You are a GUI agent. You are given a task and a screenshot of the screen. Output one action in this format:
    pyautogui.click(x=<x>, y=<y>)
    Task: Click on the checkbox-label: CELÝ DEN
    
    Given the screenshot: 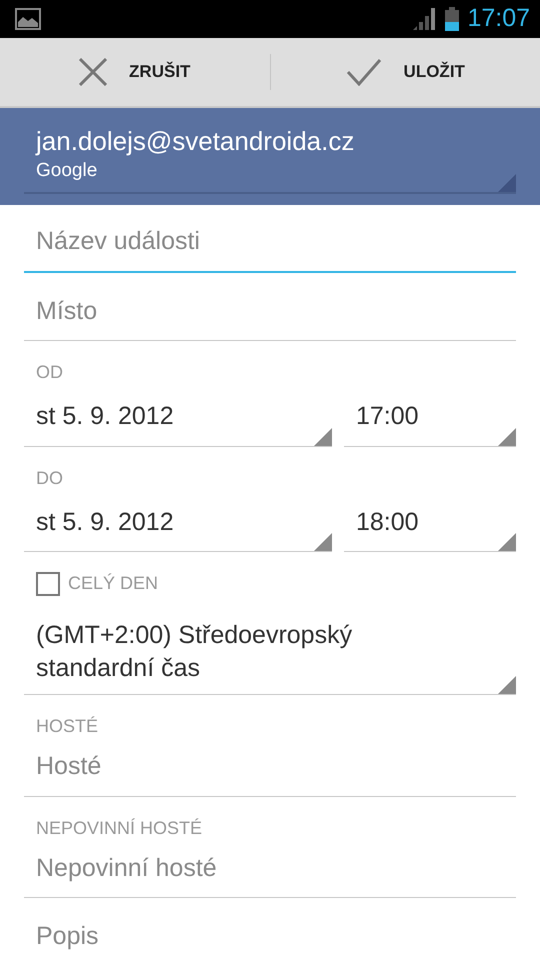 What is the action you would take?
    pyautogui.click(x=113, y=583)
    